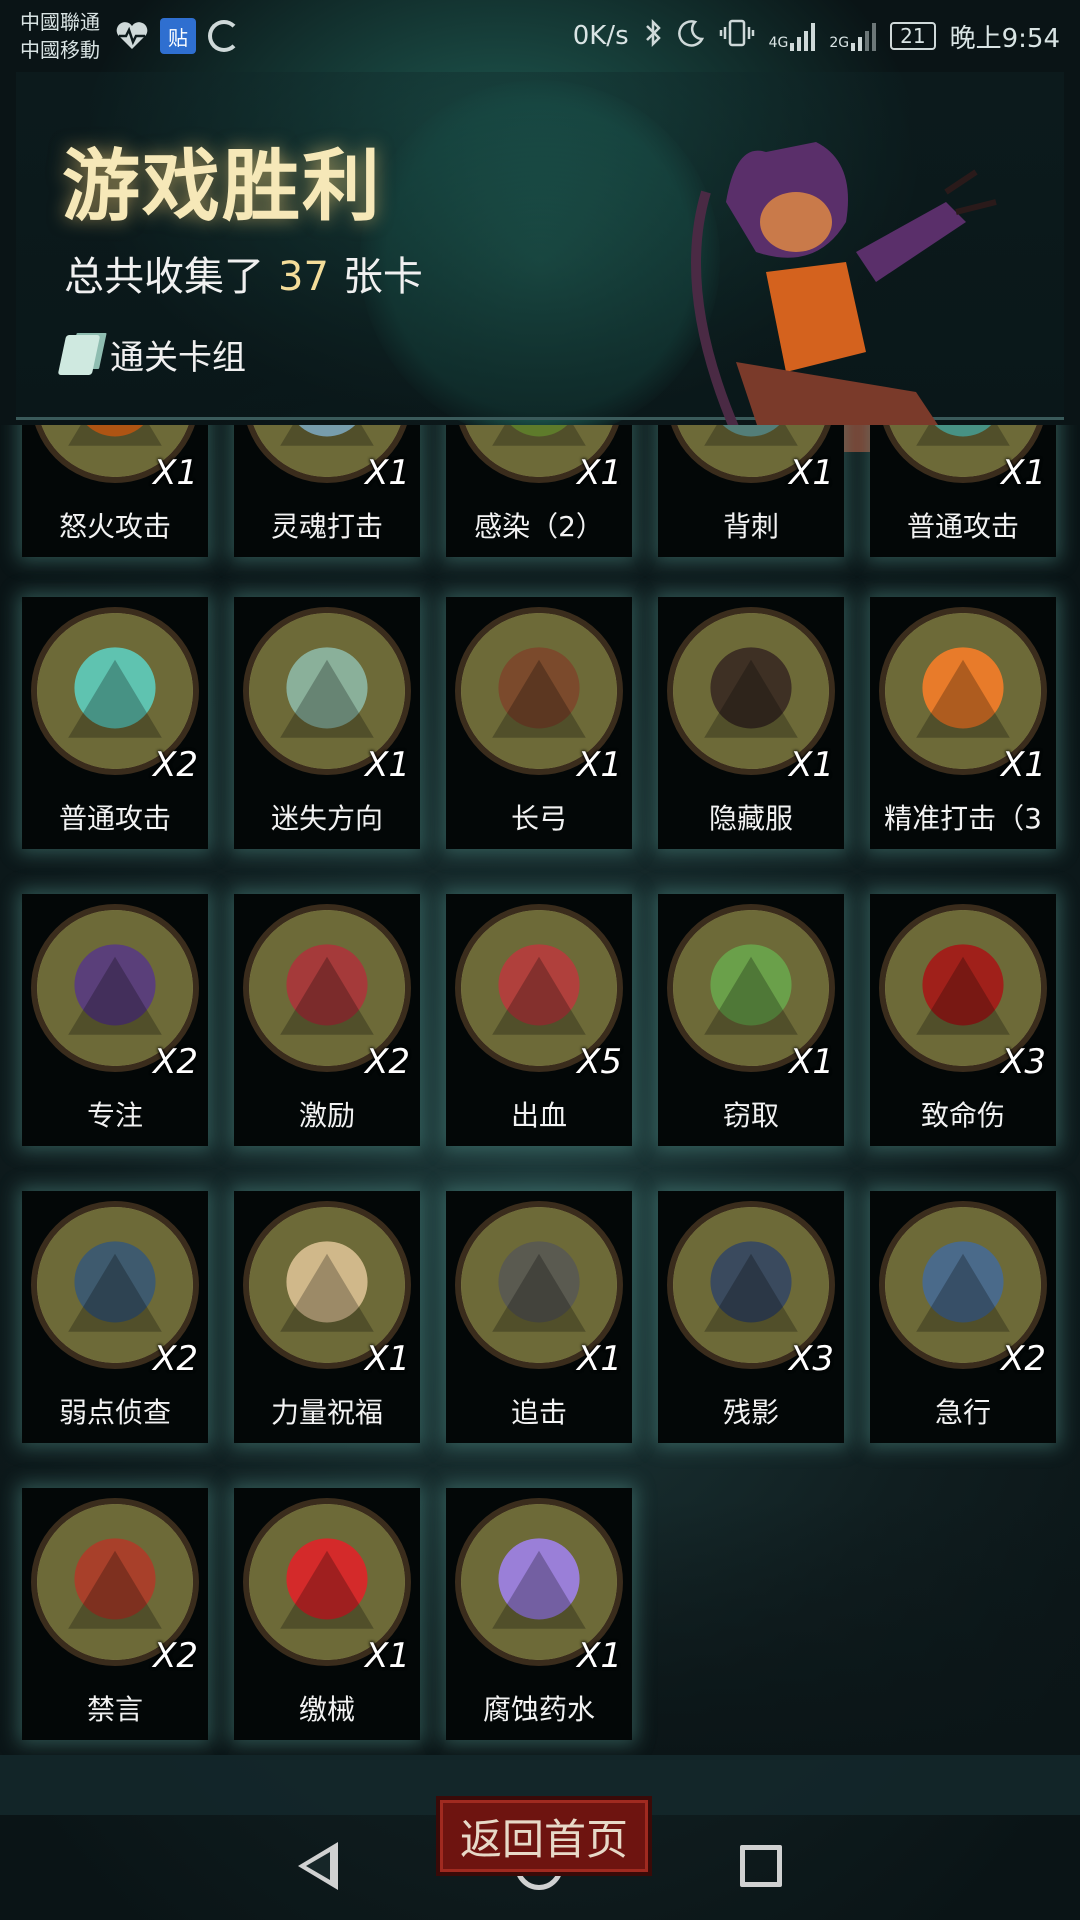 The image size is (1080, 1920). I want to click on card-item: X5 出血, so click(539, 1020).